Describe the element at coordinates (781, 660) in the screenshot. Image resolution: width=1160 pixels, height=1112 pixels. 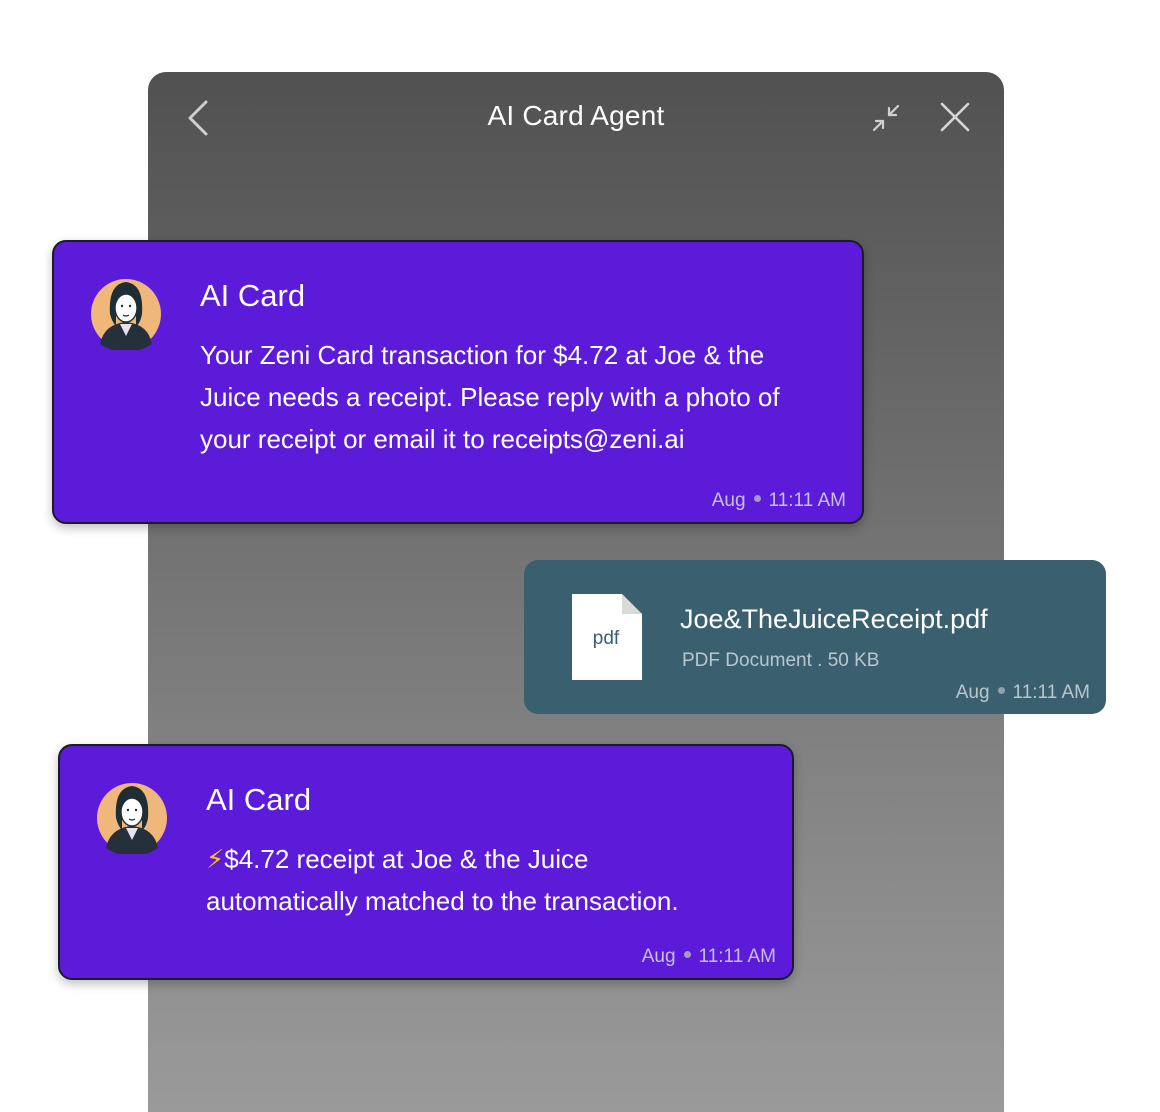
I see `file-meta: PDF Document . 50 KB` at that location.